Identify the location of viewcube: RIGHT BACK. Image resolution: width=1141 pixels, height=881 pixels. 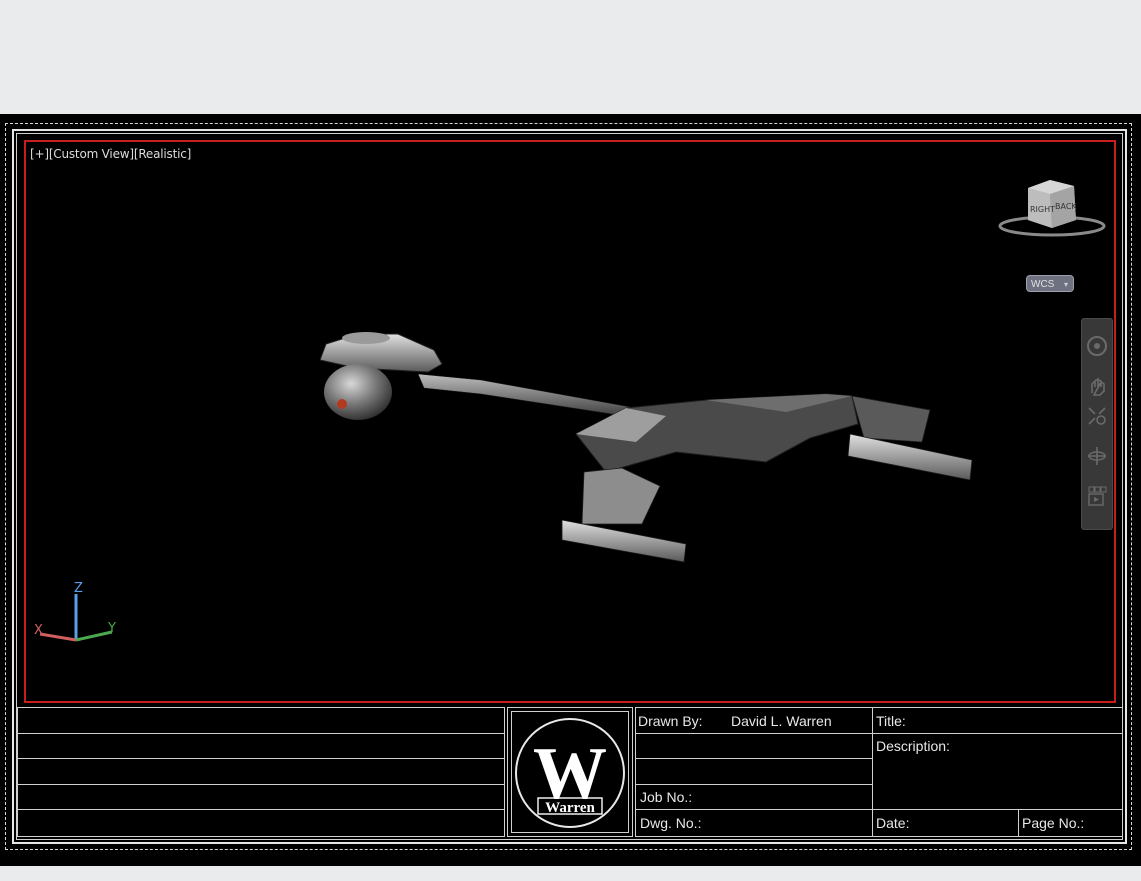
(1052, 209).